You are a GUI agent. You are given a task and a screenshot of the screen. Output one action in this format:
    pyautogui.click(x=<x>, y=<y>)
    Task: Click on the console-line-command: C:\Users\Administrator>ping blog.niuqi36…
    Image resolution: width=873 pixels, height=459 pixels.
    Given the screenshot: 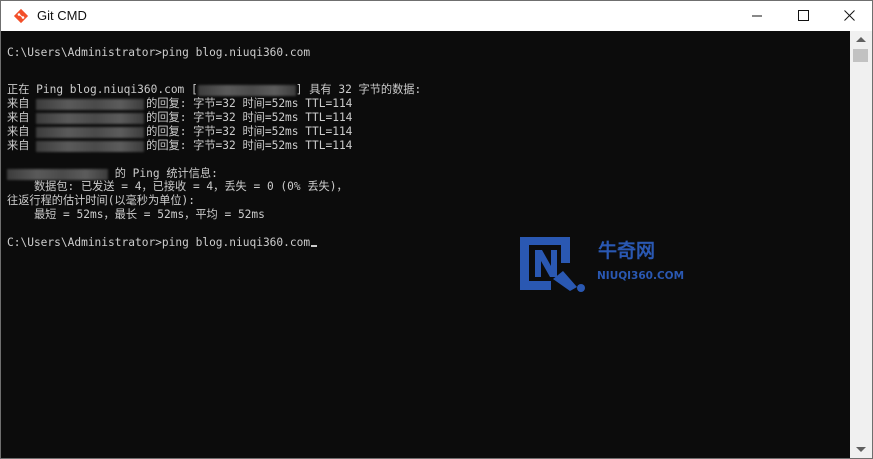 What is the action you would take?
    pyautogui.click(x=159, y=52)
    